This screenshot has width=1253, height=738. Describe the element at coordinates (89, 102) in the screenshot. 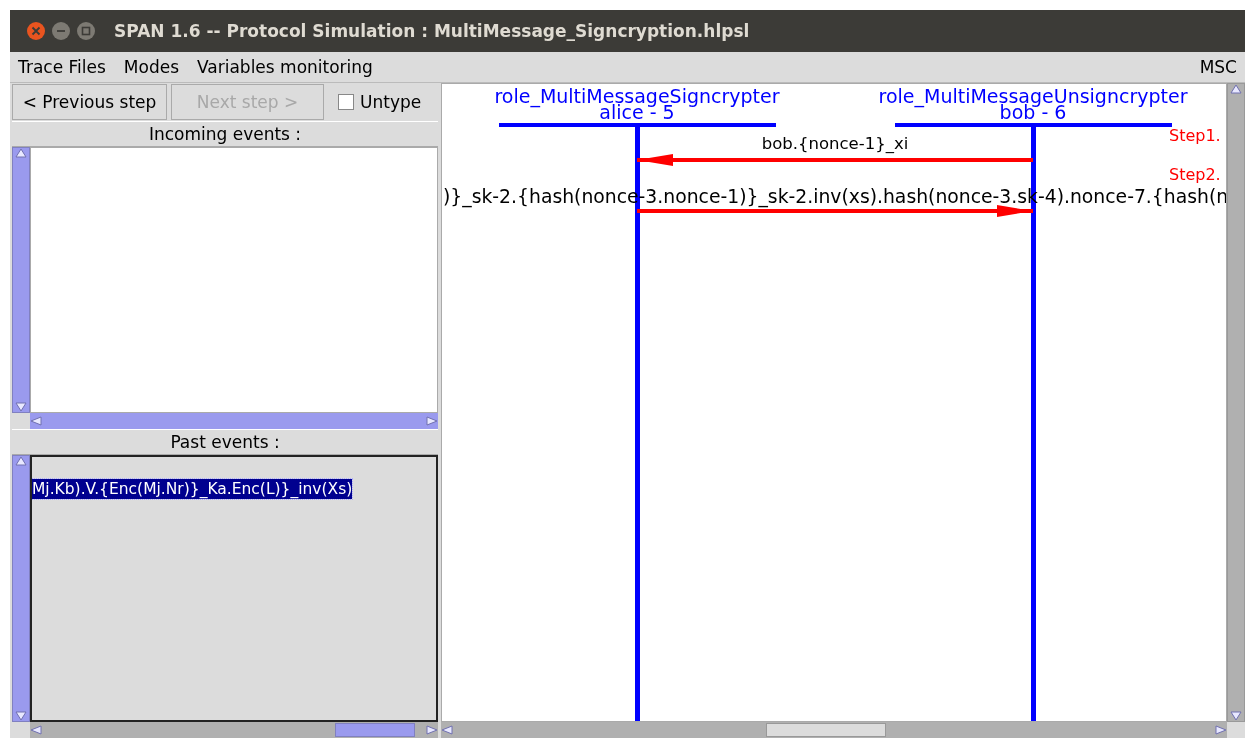

I see `previous-step-button: < Previous step` at that location.